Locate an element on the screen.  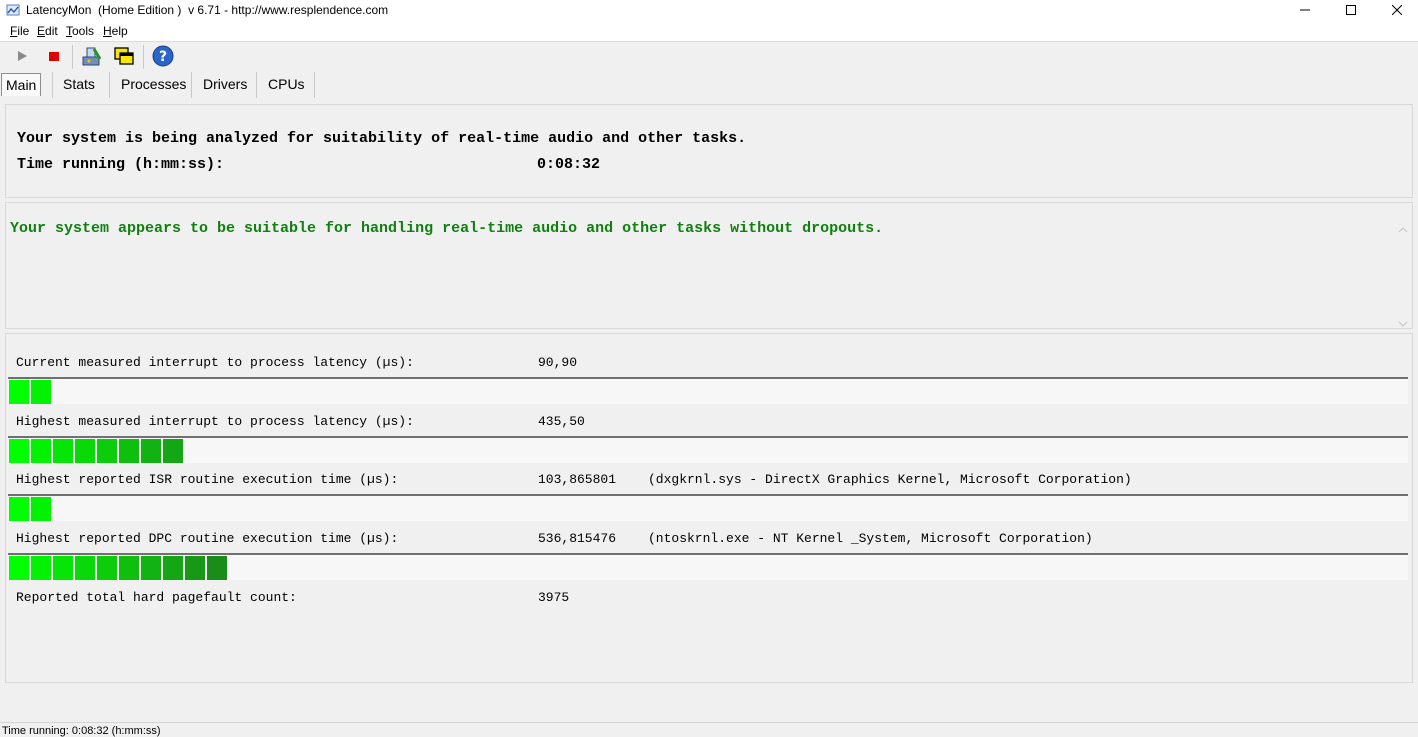
tab-drivers: Drivers is located at coordinates (225, 84).